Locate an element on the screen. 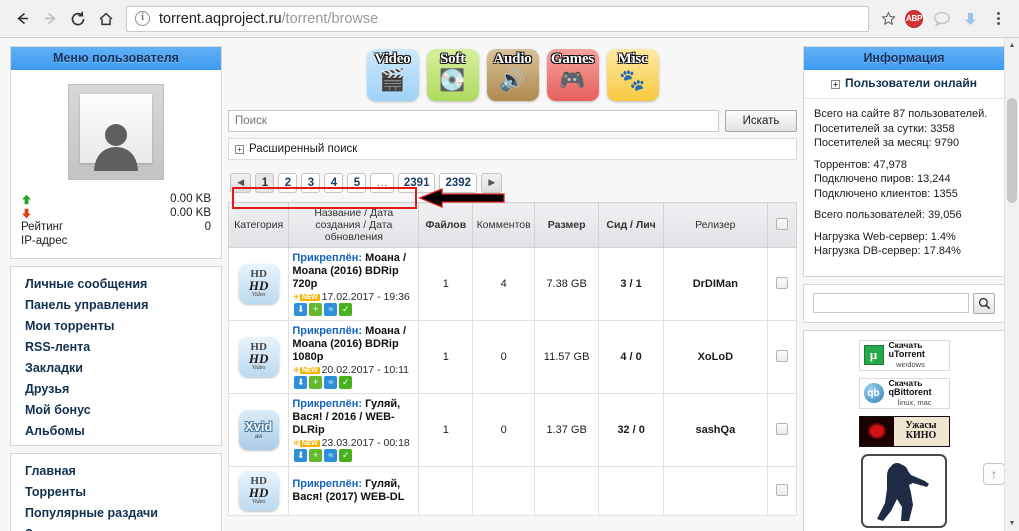 The image size is (1019, 531). category-soft: Soft 💽 is located at coordinates (452, 75).